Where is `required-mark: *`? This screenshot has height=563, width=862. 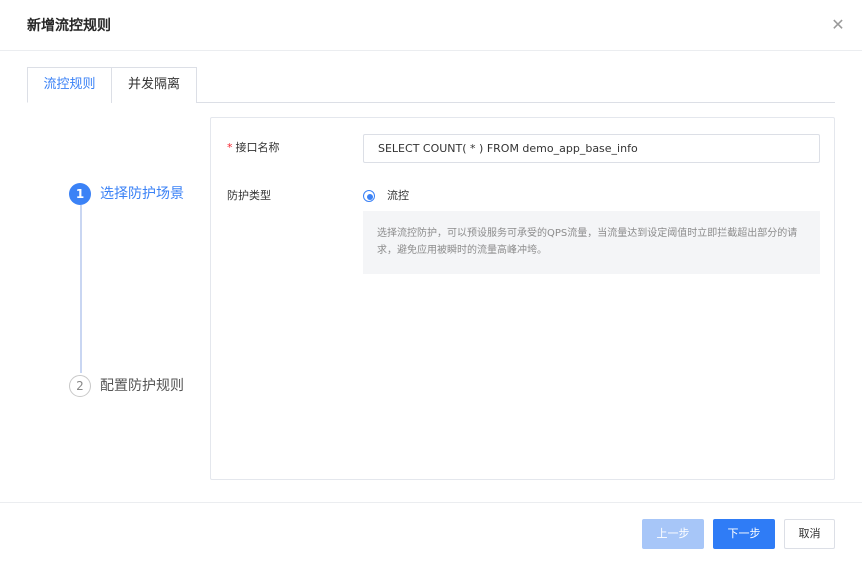
required-mark: * is located at coordinates (230, 147).